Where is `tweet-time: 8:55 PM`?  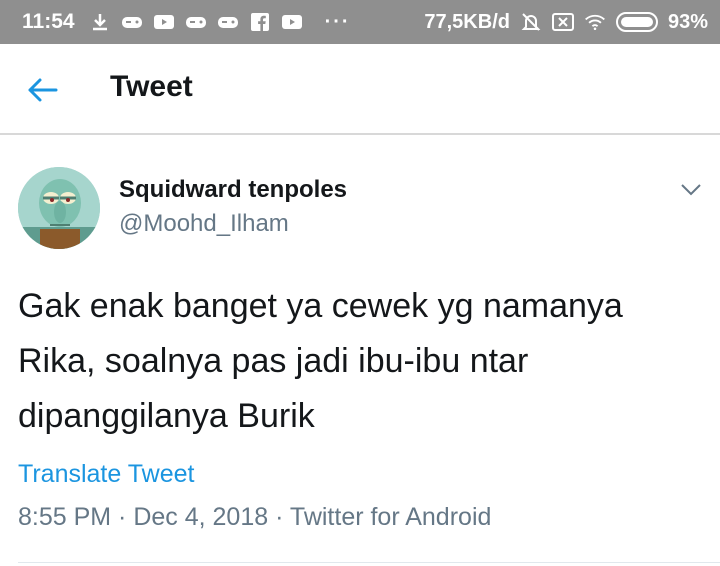
tweet-time: 8:55 PM is located at coordinates (65, 517).